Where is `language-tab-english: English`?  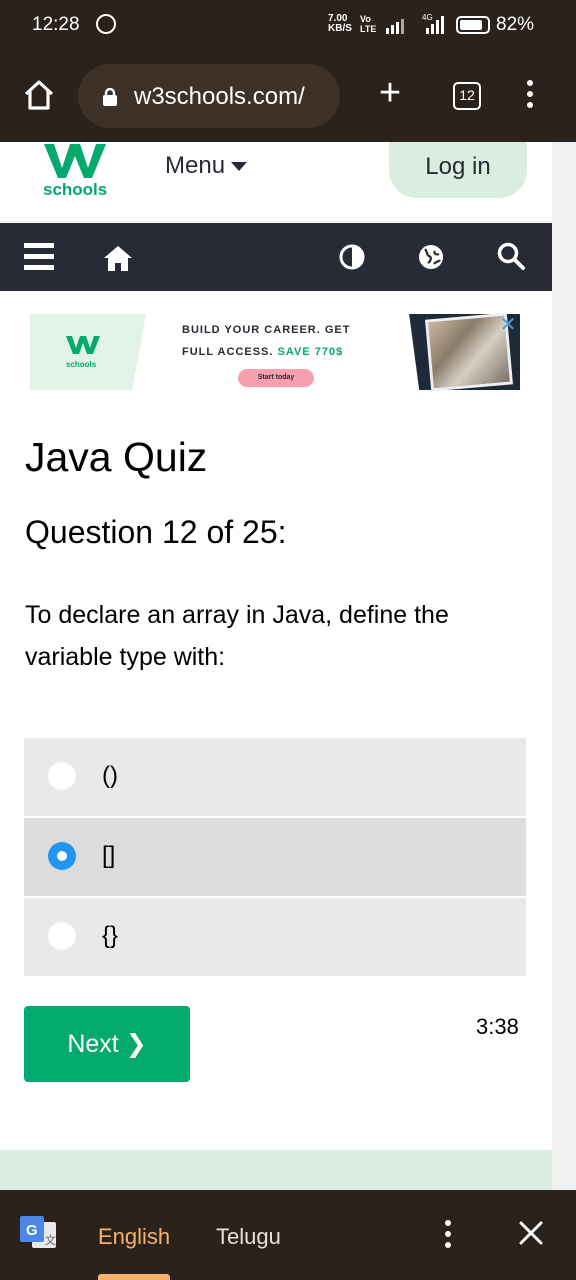 language-tab-english: English is located at coordinates (134, 1237).